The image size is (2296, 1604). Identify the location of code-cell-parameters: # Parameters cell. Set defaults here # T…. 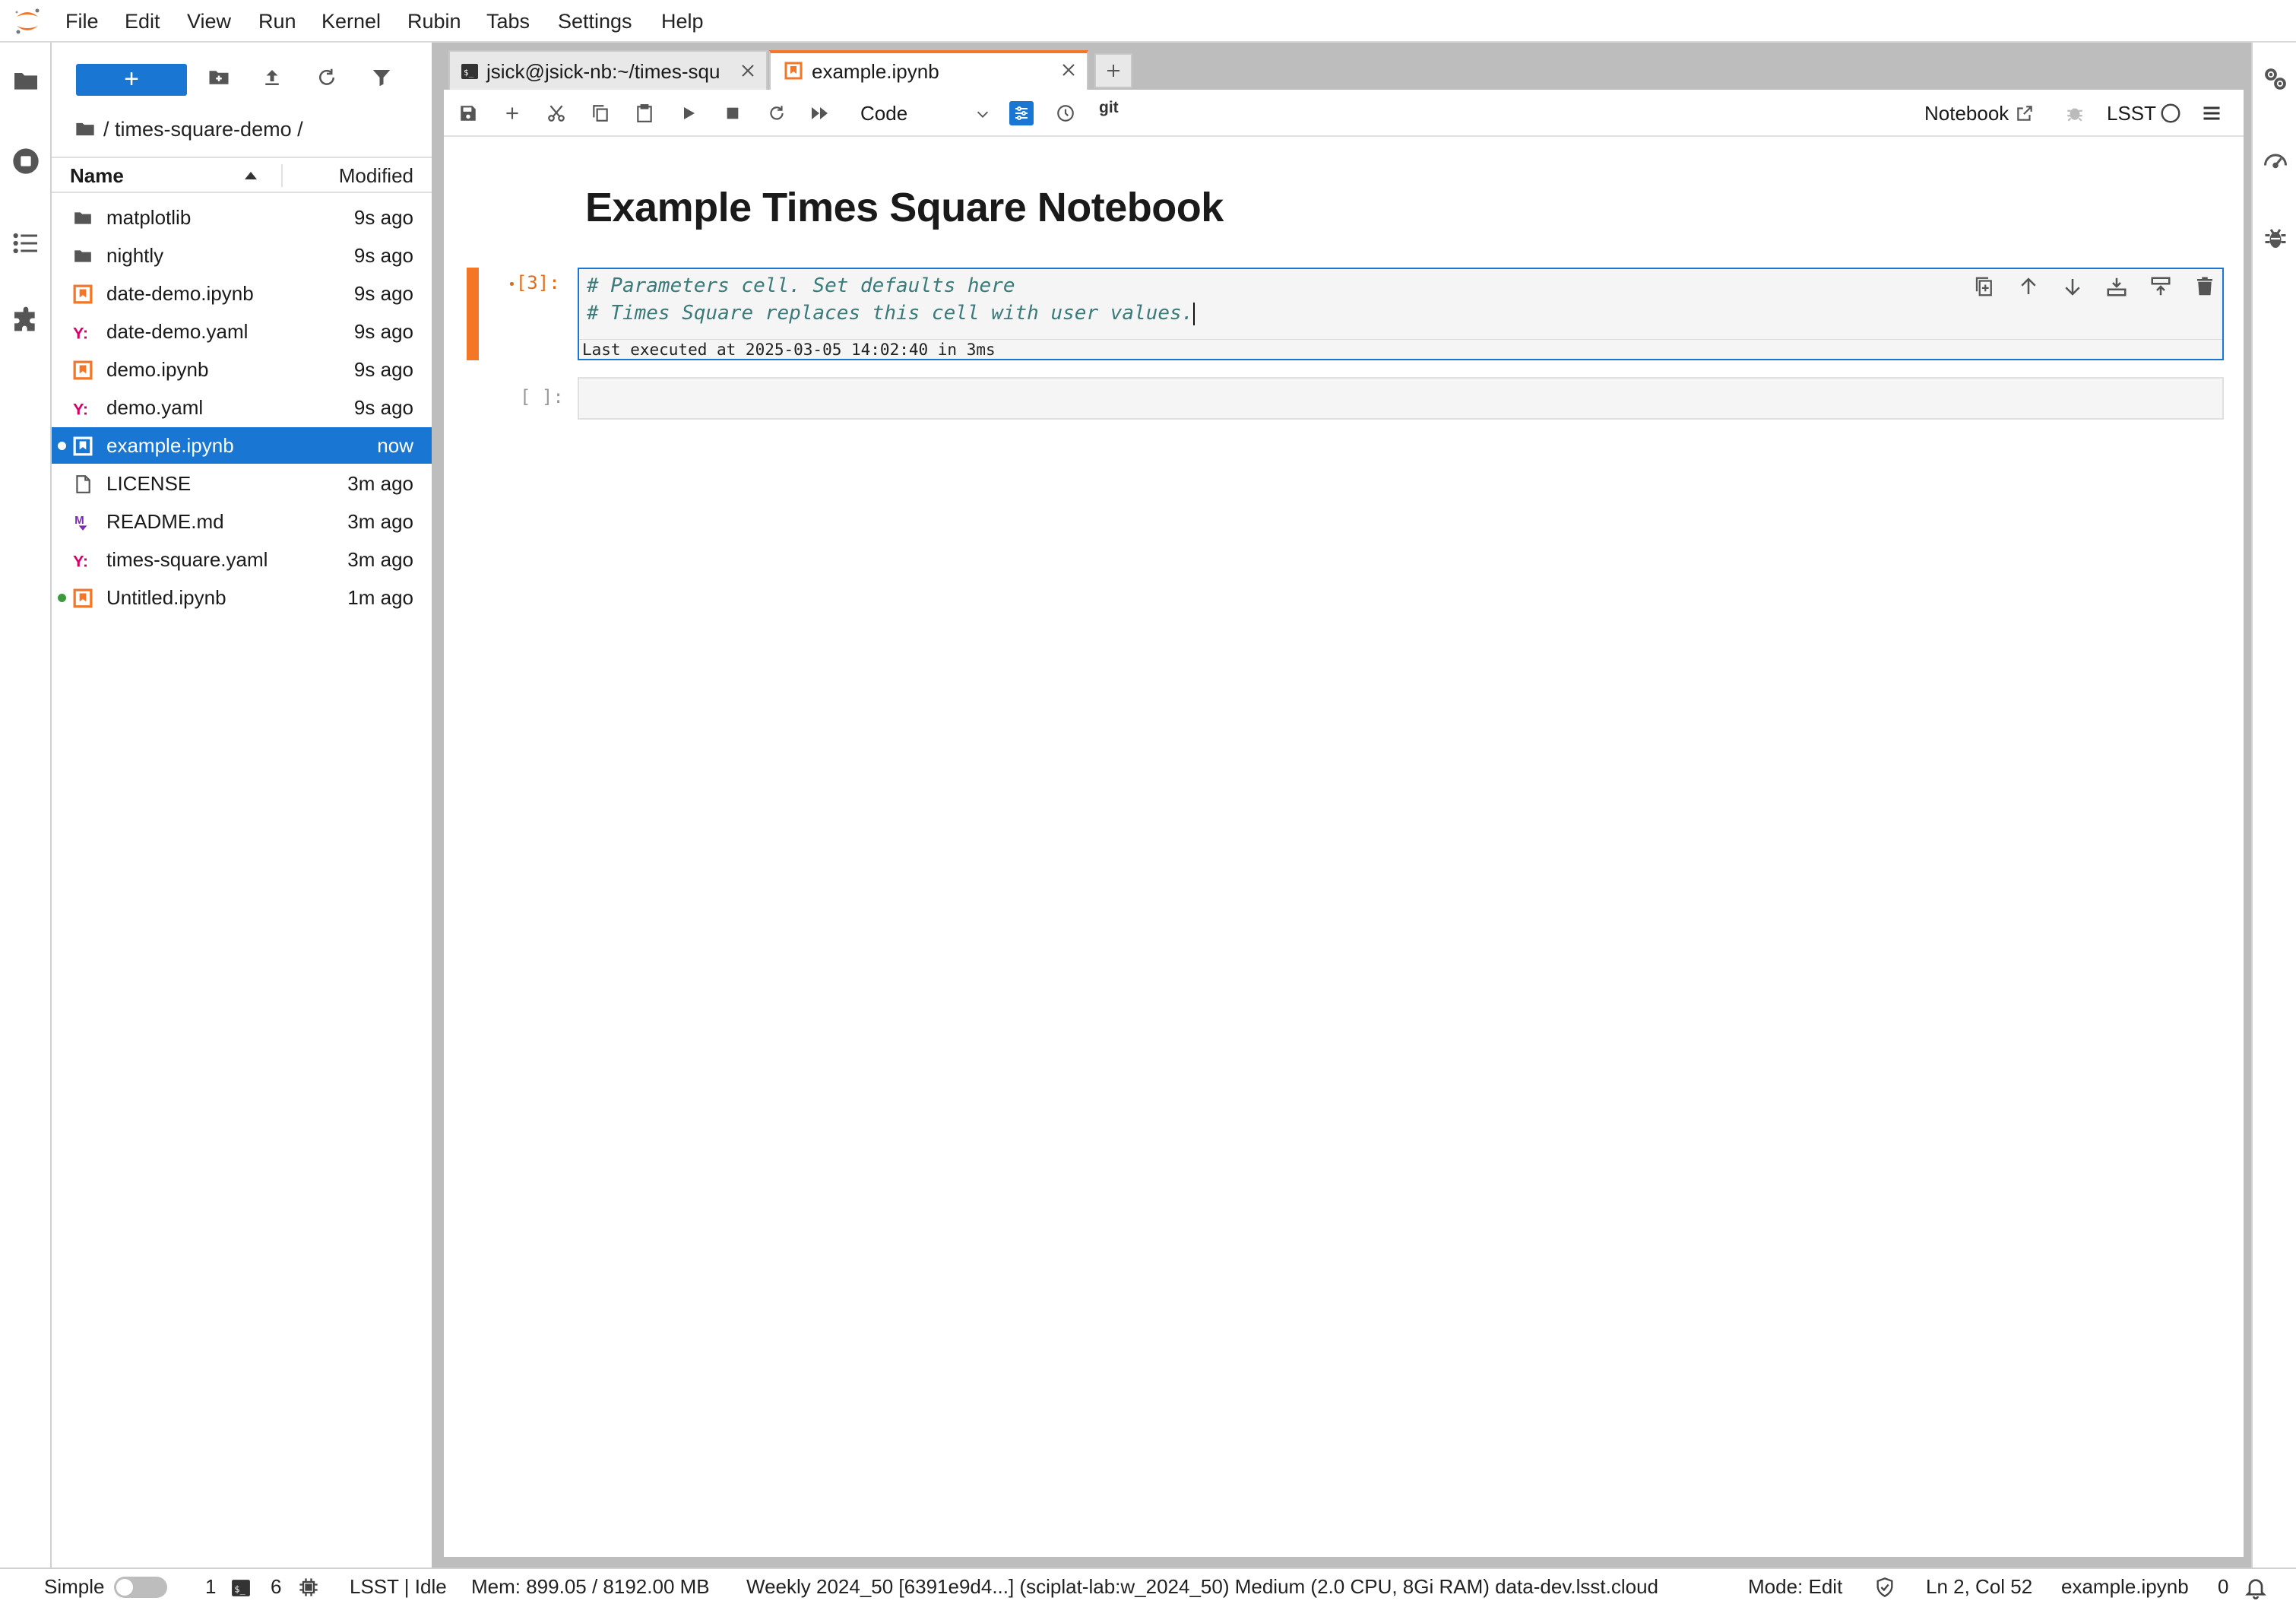
(1401, 314).